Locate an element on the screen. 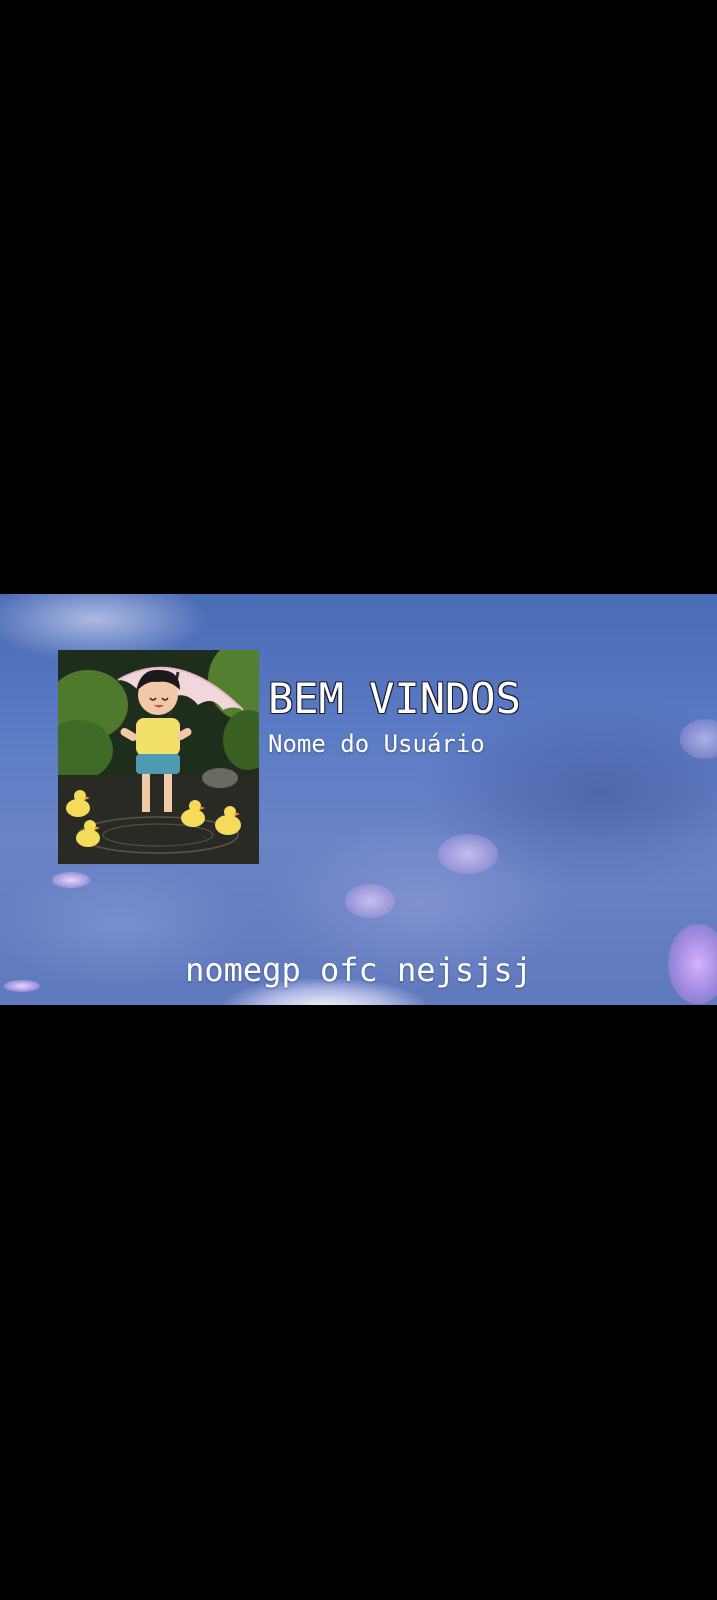 This screenshot has width=717, height=1600. welcome-title: BEM VINDOS is located at coordinates (394, 698).